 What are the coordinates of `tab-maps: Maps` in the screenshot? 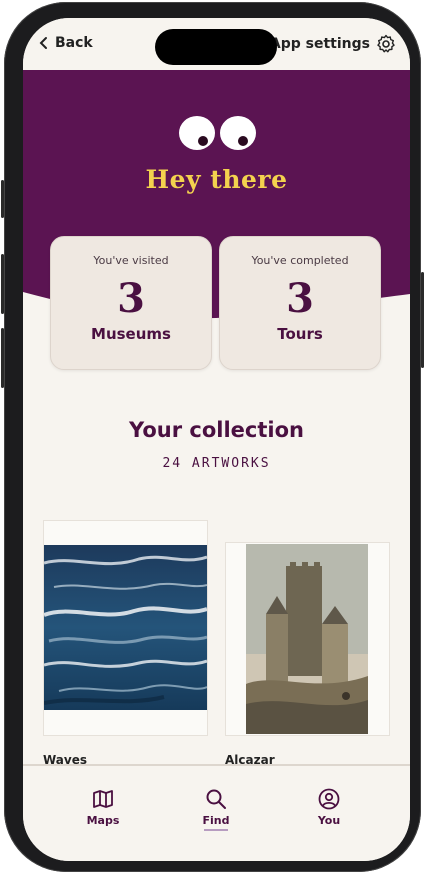 It's located at (103, 807).